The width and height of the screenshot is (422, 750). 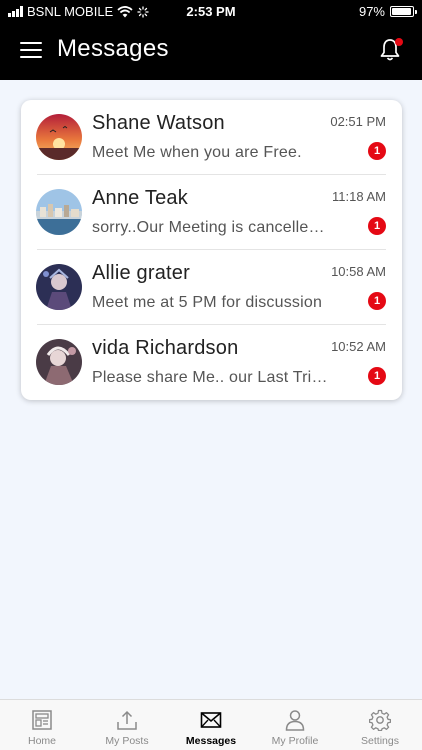 I want to click on signal-icon, so click(x=15, y=11).